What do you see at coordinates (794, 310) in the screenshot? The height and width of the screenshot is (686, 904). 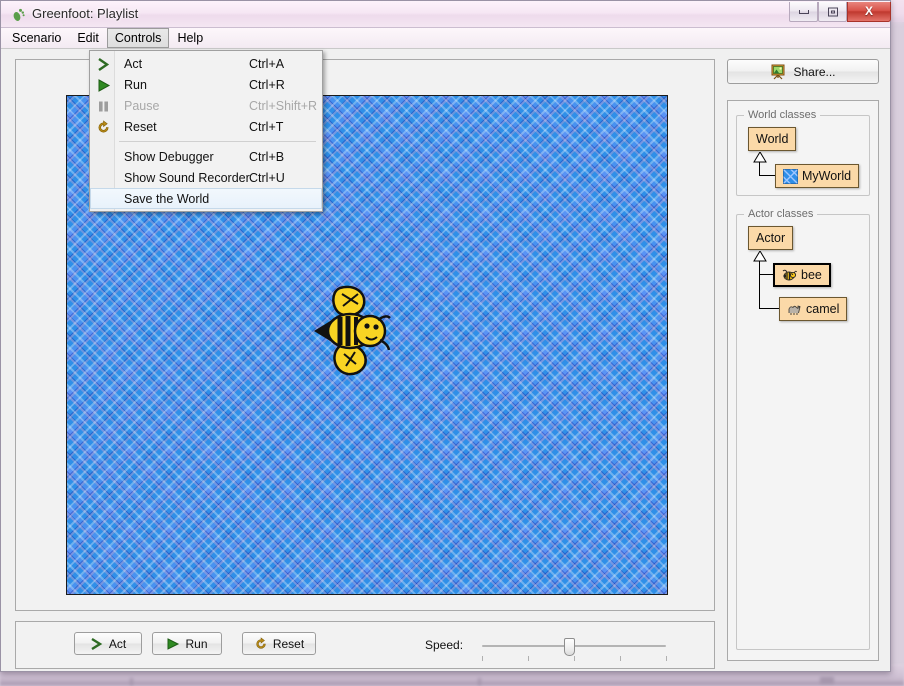 I see `camel-icon` at bounding box center [794, 310].